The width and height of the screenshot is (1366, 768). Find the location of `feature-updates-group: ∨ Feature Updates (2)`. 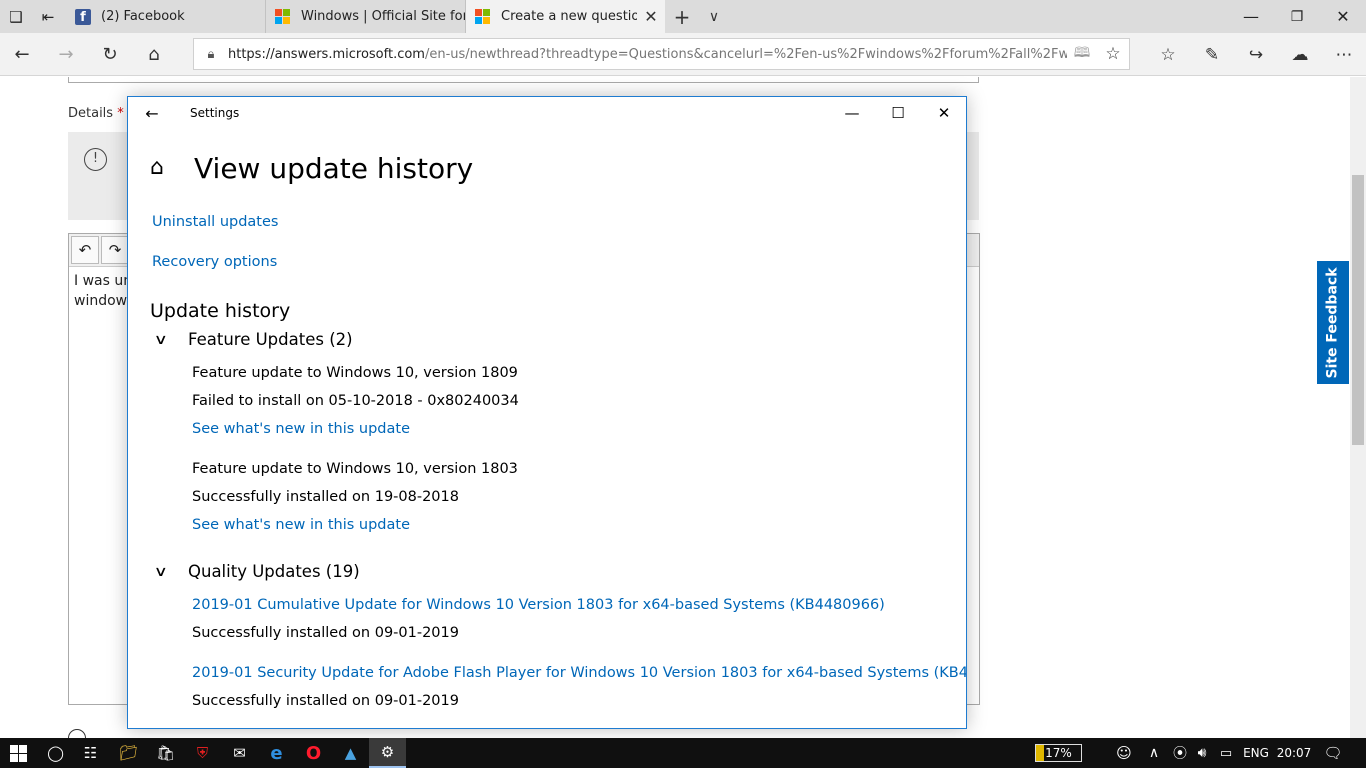

feature-updates-group: ∨ Feature Updates (2) is located at coordinates (253, 339).